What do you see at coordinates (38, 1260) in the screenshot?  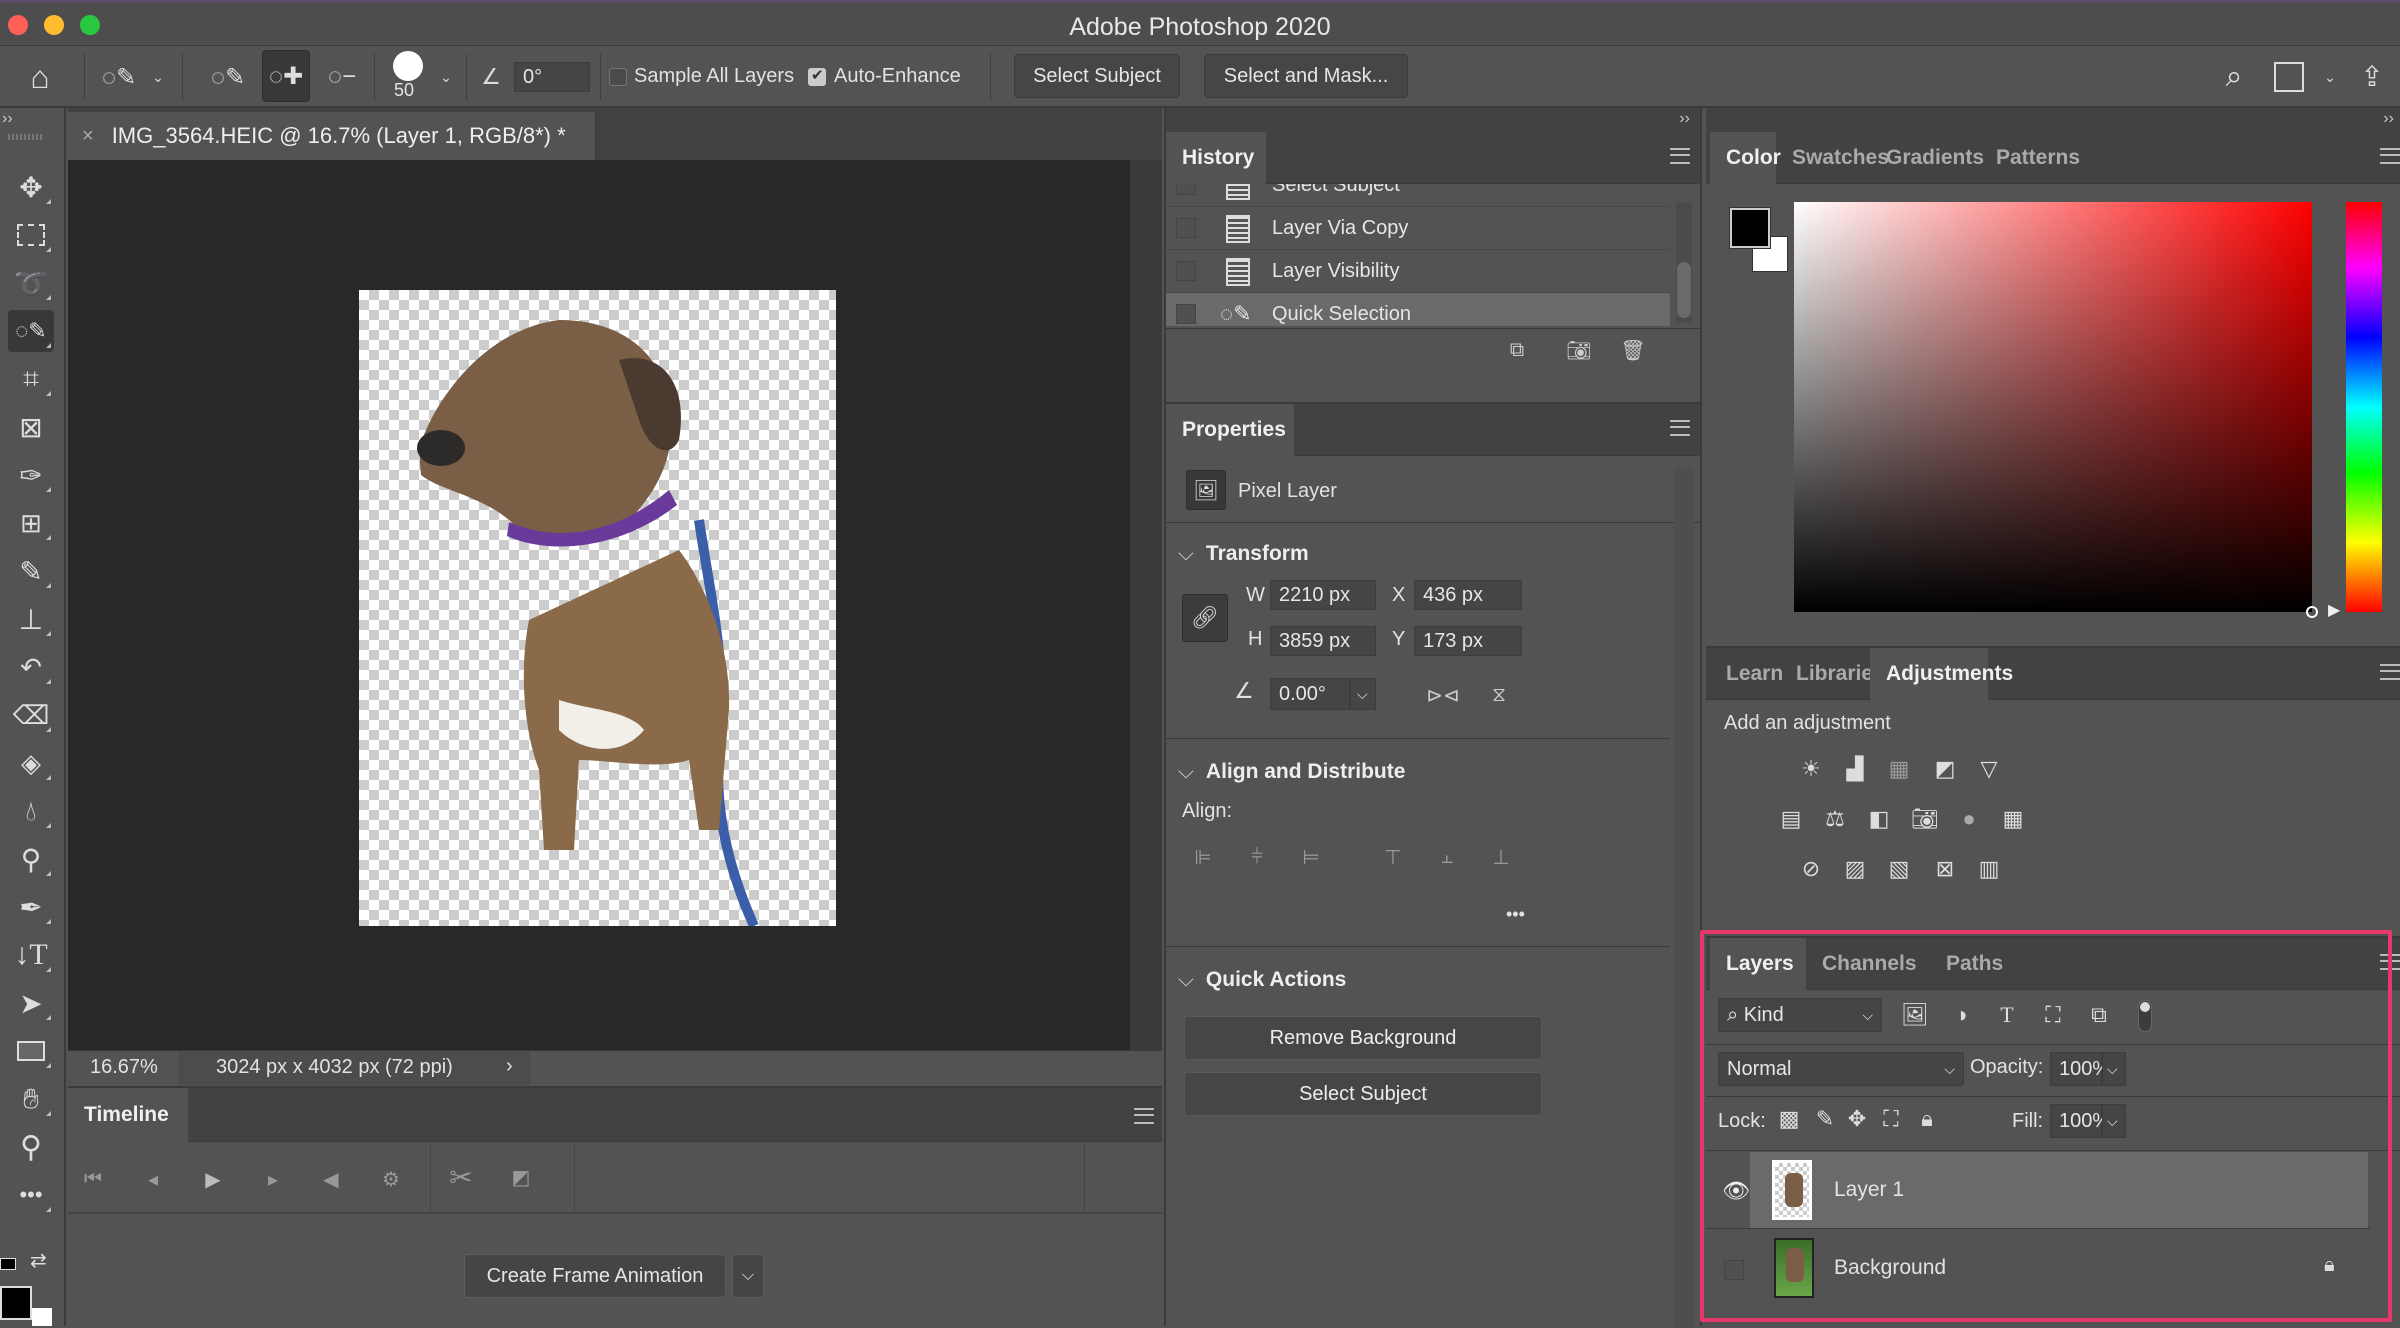 I see `swap-colors-icon: ⇄` at bounding box center [38, 1260].